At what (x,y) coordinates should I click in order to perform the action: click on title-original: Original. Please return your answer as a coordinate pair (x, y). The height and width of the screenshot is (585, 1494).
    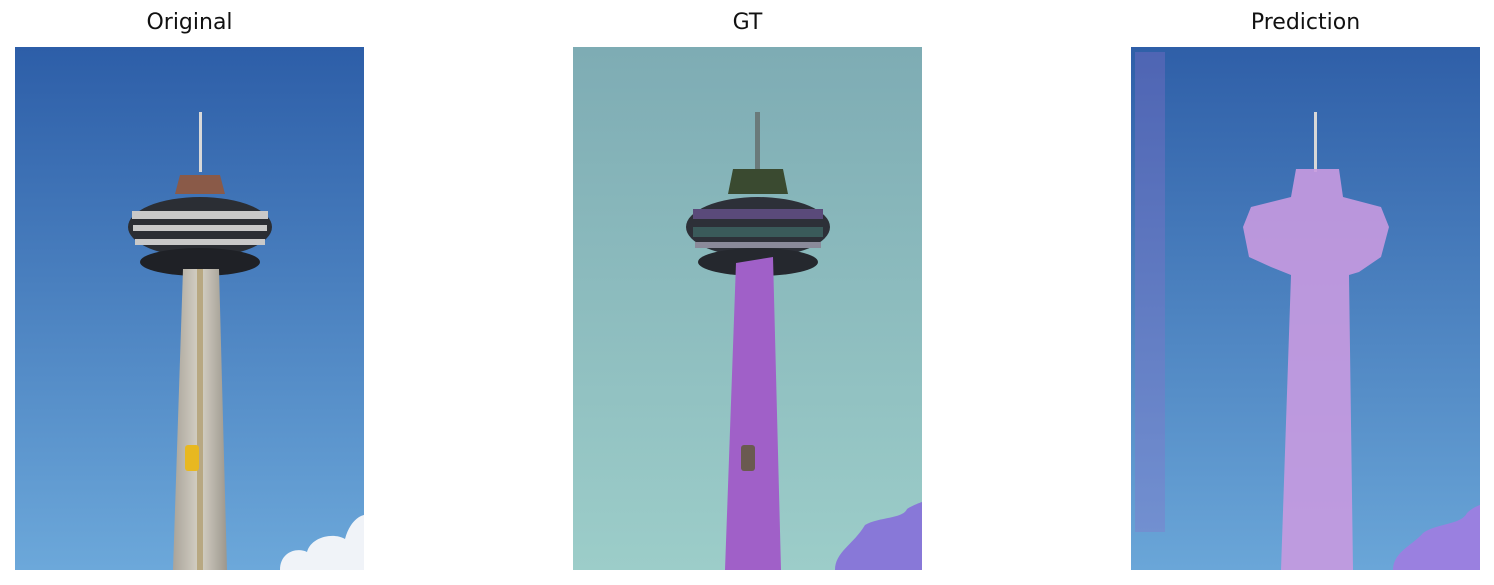
    Looking at the image, I should click on (189, 22).